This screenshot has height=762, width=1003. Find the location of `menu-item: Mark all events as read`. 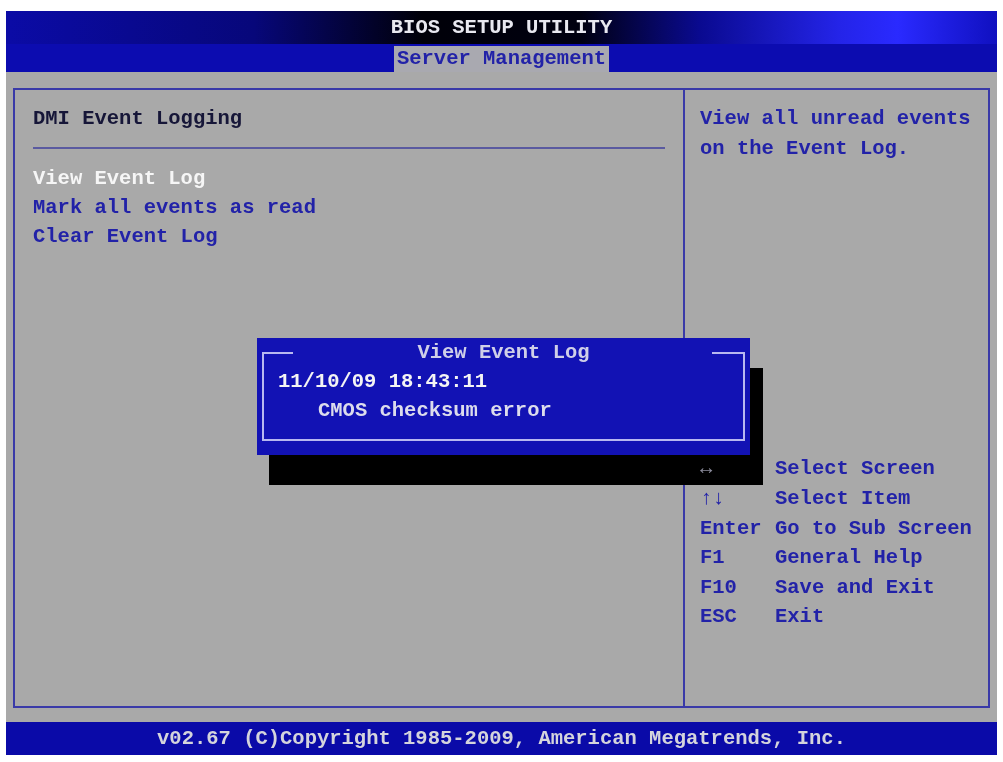

menu-item: Mark all events as read is located at coordinates (174, 207).